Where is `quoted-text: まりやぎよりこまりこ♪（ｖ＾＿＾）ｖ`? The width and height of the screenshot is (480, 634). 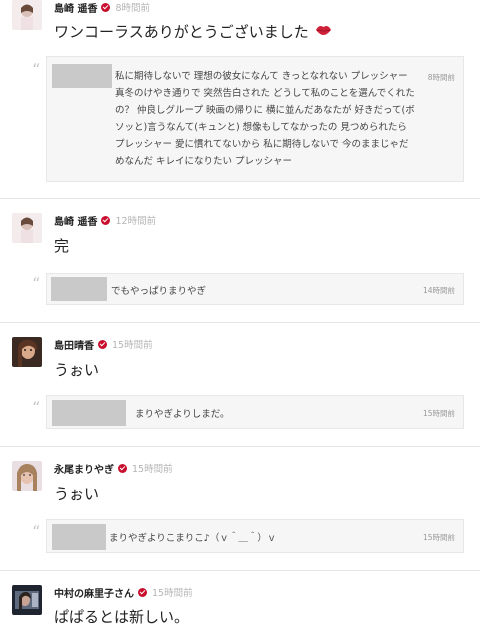
quoted-text: まりやぎよりこまりこ♪（ｖ＾＿＾）ｖ is located at coordinates (193, 538).